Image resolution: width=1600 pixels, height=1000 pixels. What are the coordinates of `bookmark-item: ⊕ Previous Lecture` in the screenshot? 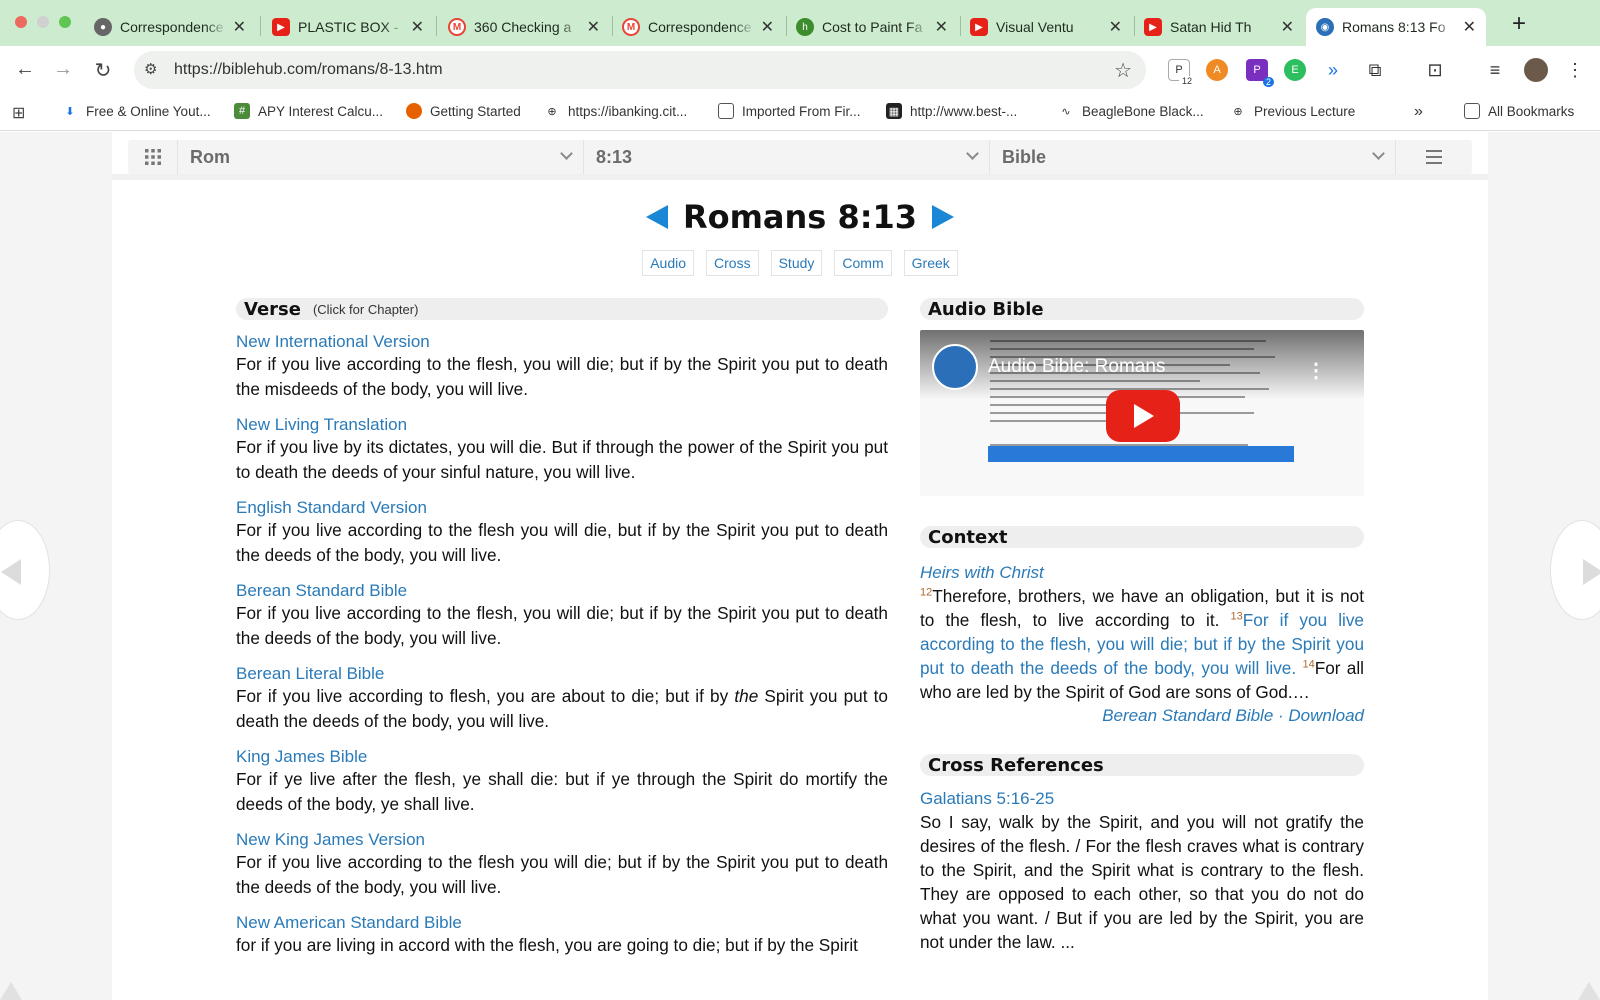 It's located at (1292, 111).